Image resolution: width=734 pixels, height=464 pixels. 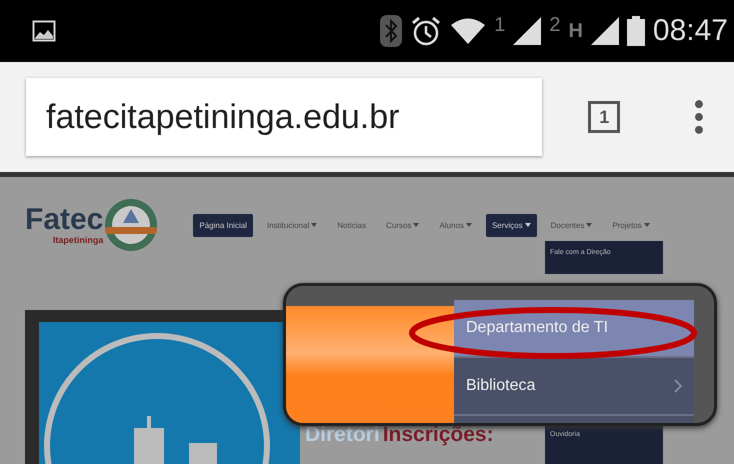 What do you see at coordinates (554, 25) in the screenshot?
I see `sim-label: 2` at bounding box center [554, 25].